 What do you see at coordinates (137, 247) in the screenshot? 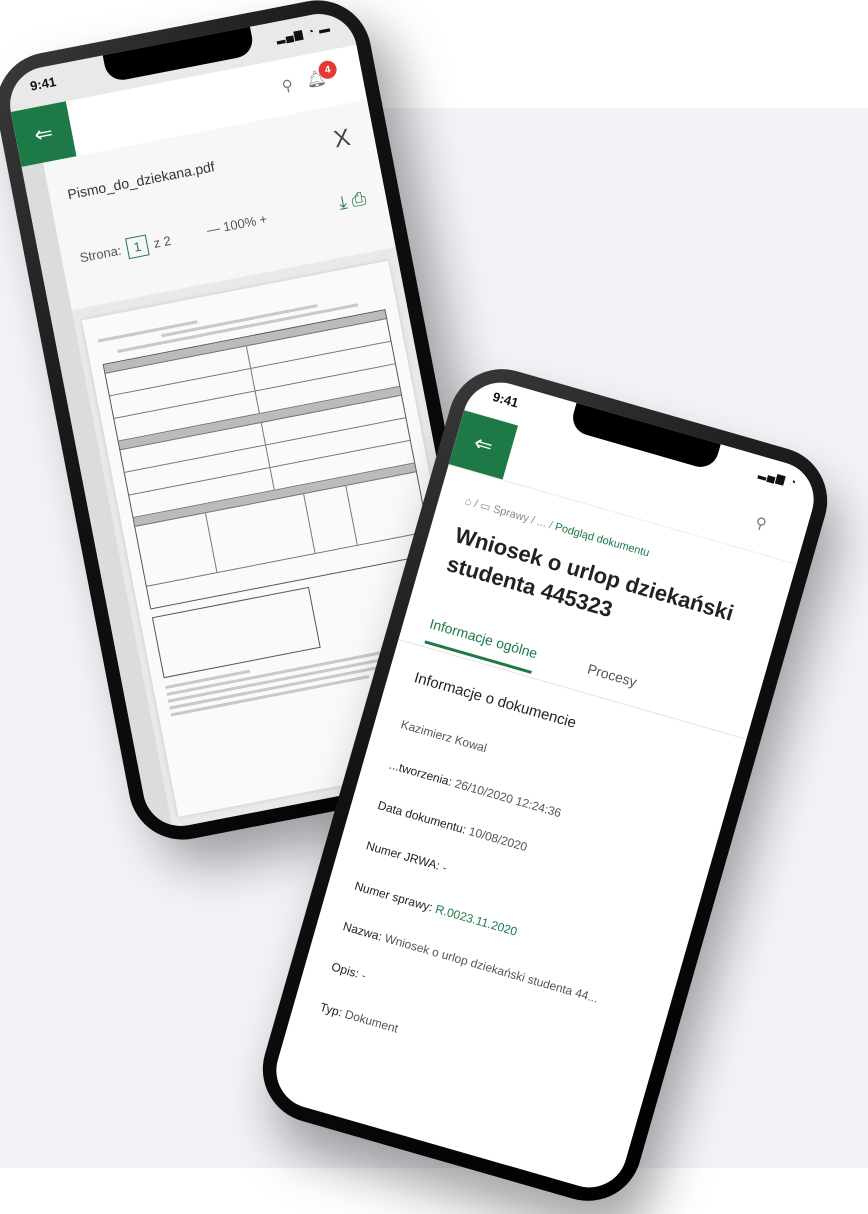
I see `page-input: 1` at bounding box center [137, 247].